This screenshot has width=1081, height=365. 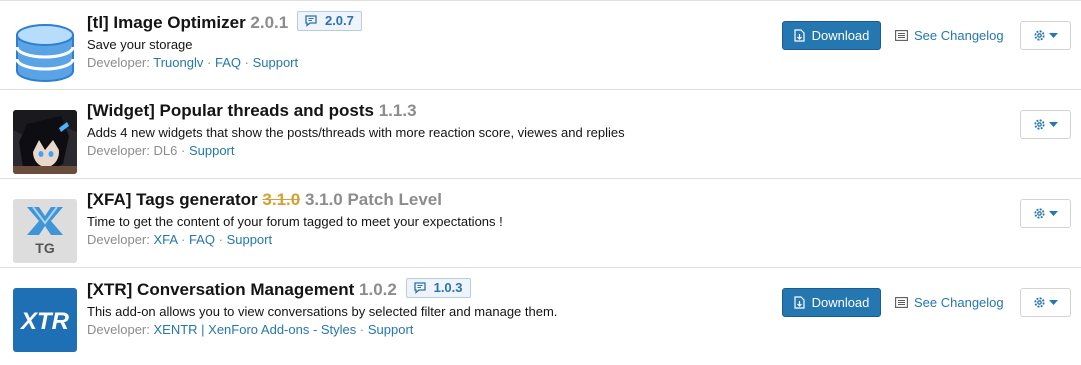 I want to click on addon-title: [tl] Image Optimizer 2.0.1 2.0.7, so click(x=454, y=22).